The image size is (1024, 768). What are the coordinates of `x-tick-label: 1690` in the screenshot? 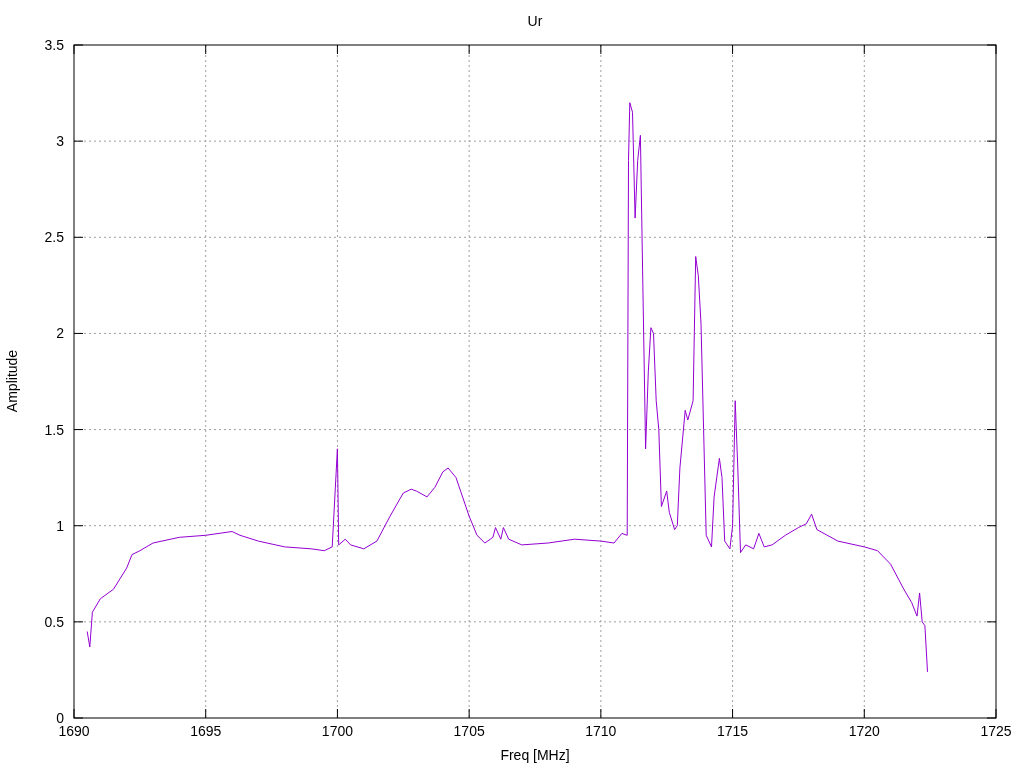 It's located at (74, 731).